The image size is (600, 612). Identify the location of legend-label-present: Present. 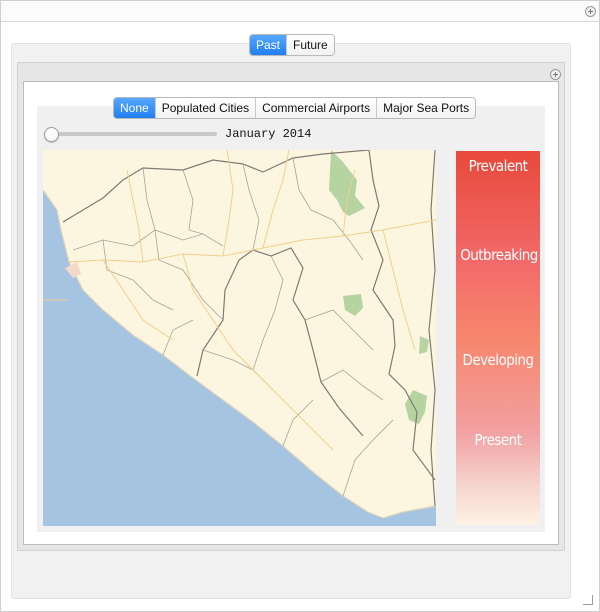
(498, 440).